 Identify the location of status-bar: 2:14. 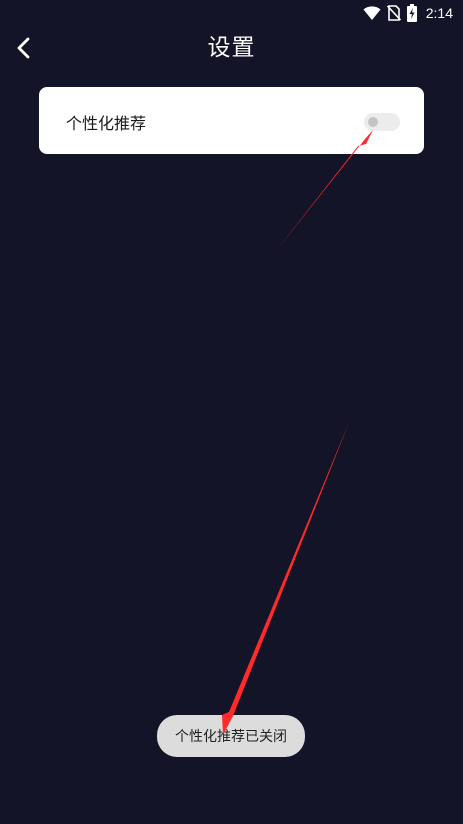
(231, 13).